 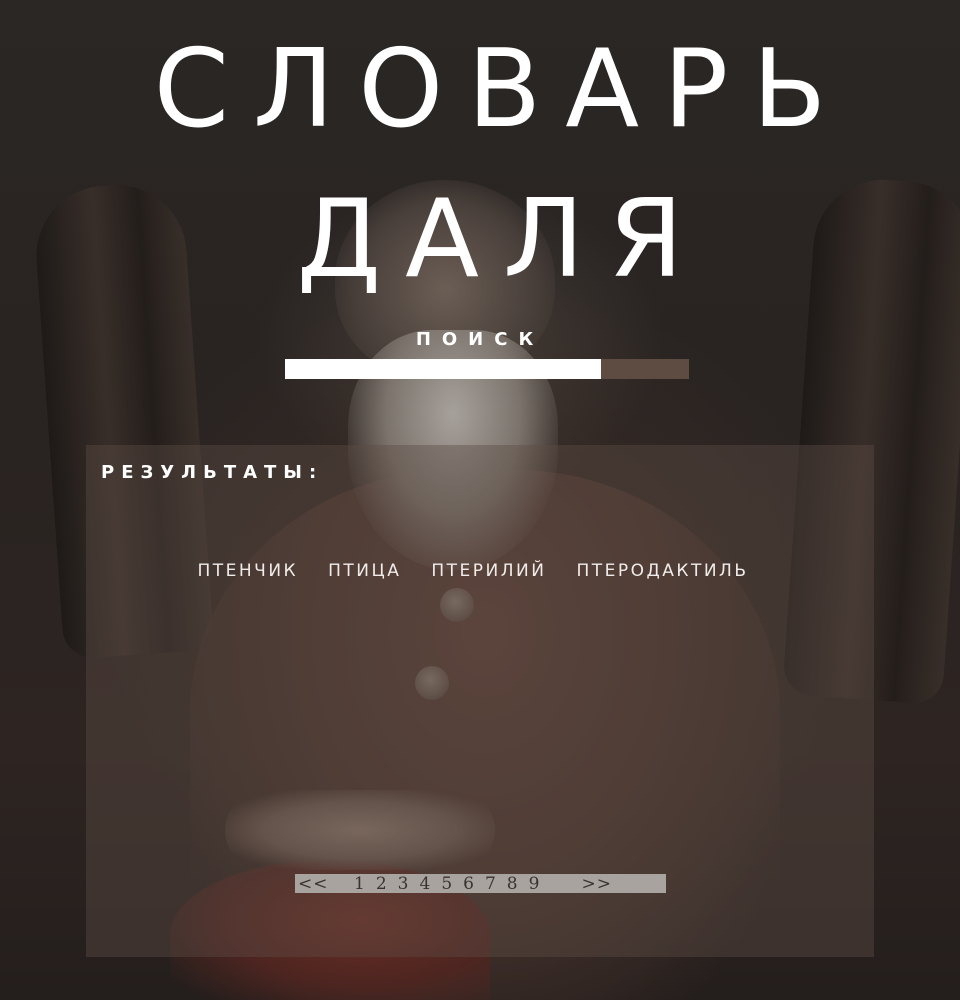 What do you see at coordinates (480, 339) in the screenshot?
I see `search-label: ПОИСК` at bounding box center [480, 339].